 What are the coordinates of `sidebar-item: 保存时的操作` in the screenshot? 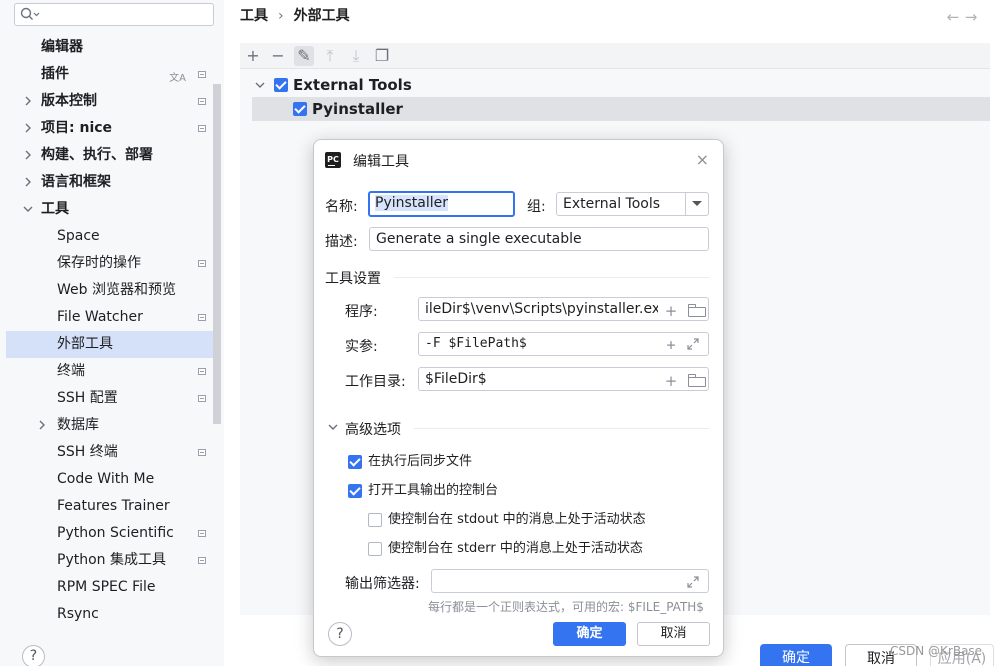 It's located at (111, 263).